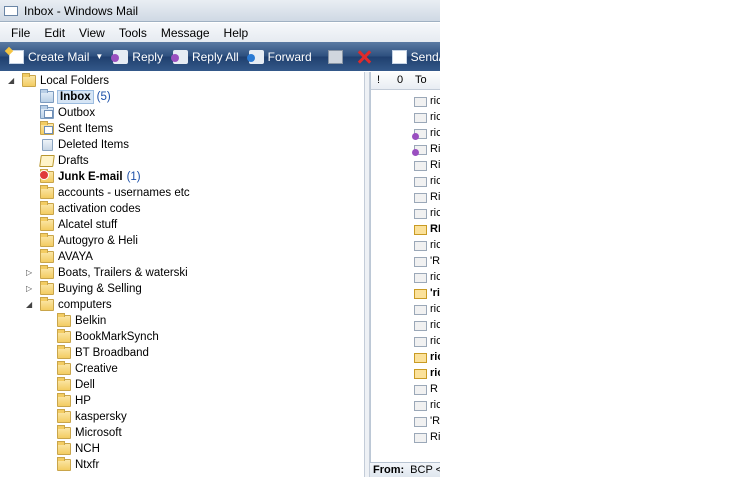  I want to click on reply-all-label: Reply All, so click(215, 56).